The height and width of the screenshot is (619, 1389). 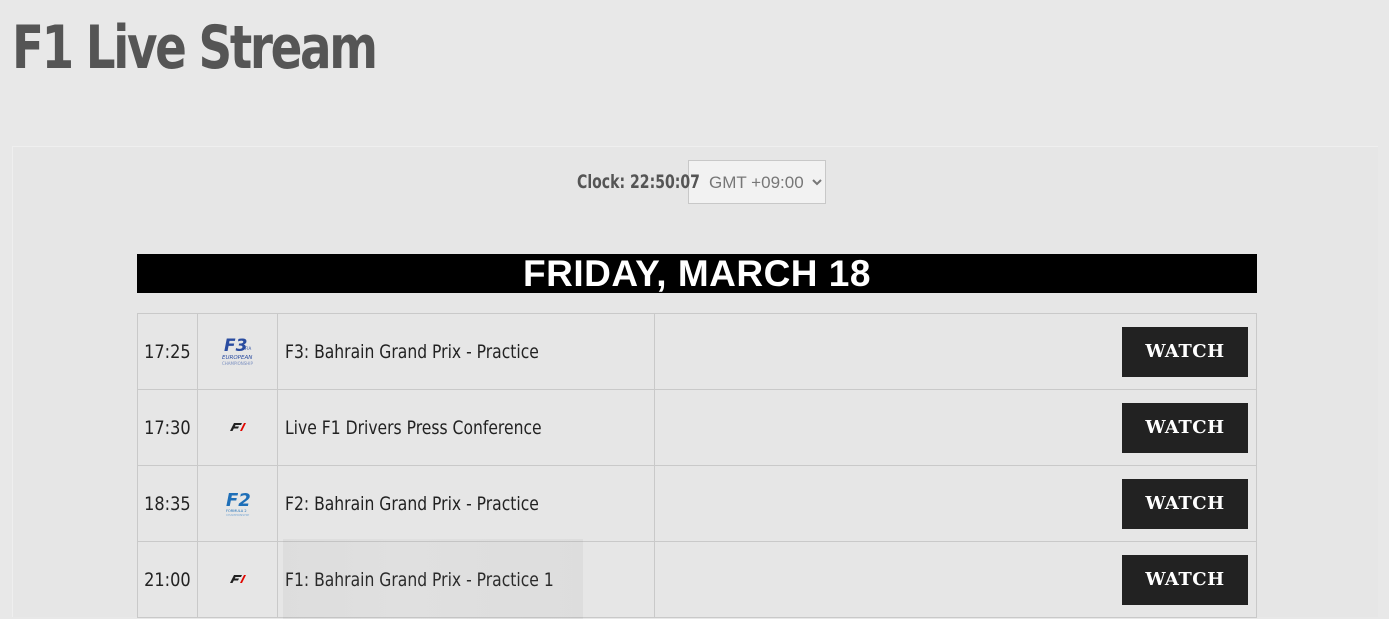 What do you see at coordinates (248, 348) in the screenshot?
I see `svg-text: FIA` at bounding box center [248, 348].